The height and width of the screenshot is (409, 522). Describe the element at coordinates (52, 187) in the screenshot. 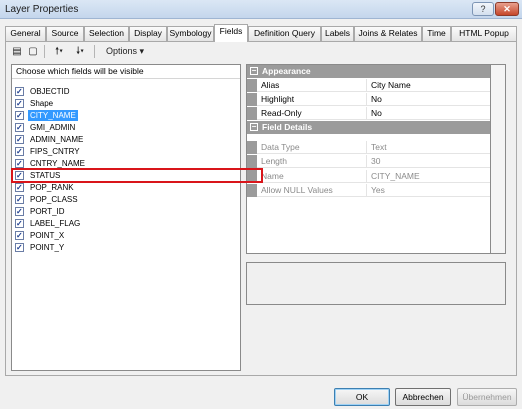

I see `field-name: POP_RANK` at that location.